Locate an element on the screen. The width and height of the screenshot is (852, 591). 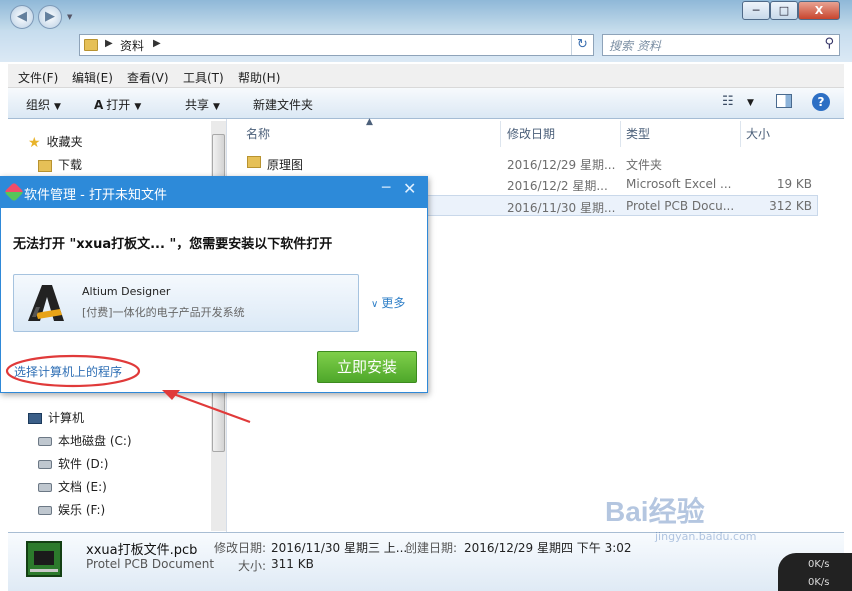
dialog-close-icon: ✕ is located at coordinates (409, 188).